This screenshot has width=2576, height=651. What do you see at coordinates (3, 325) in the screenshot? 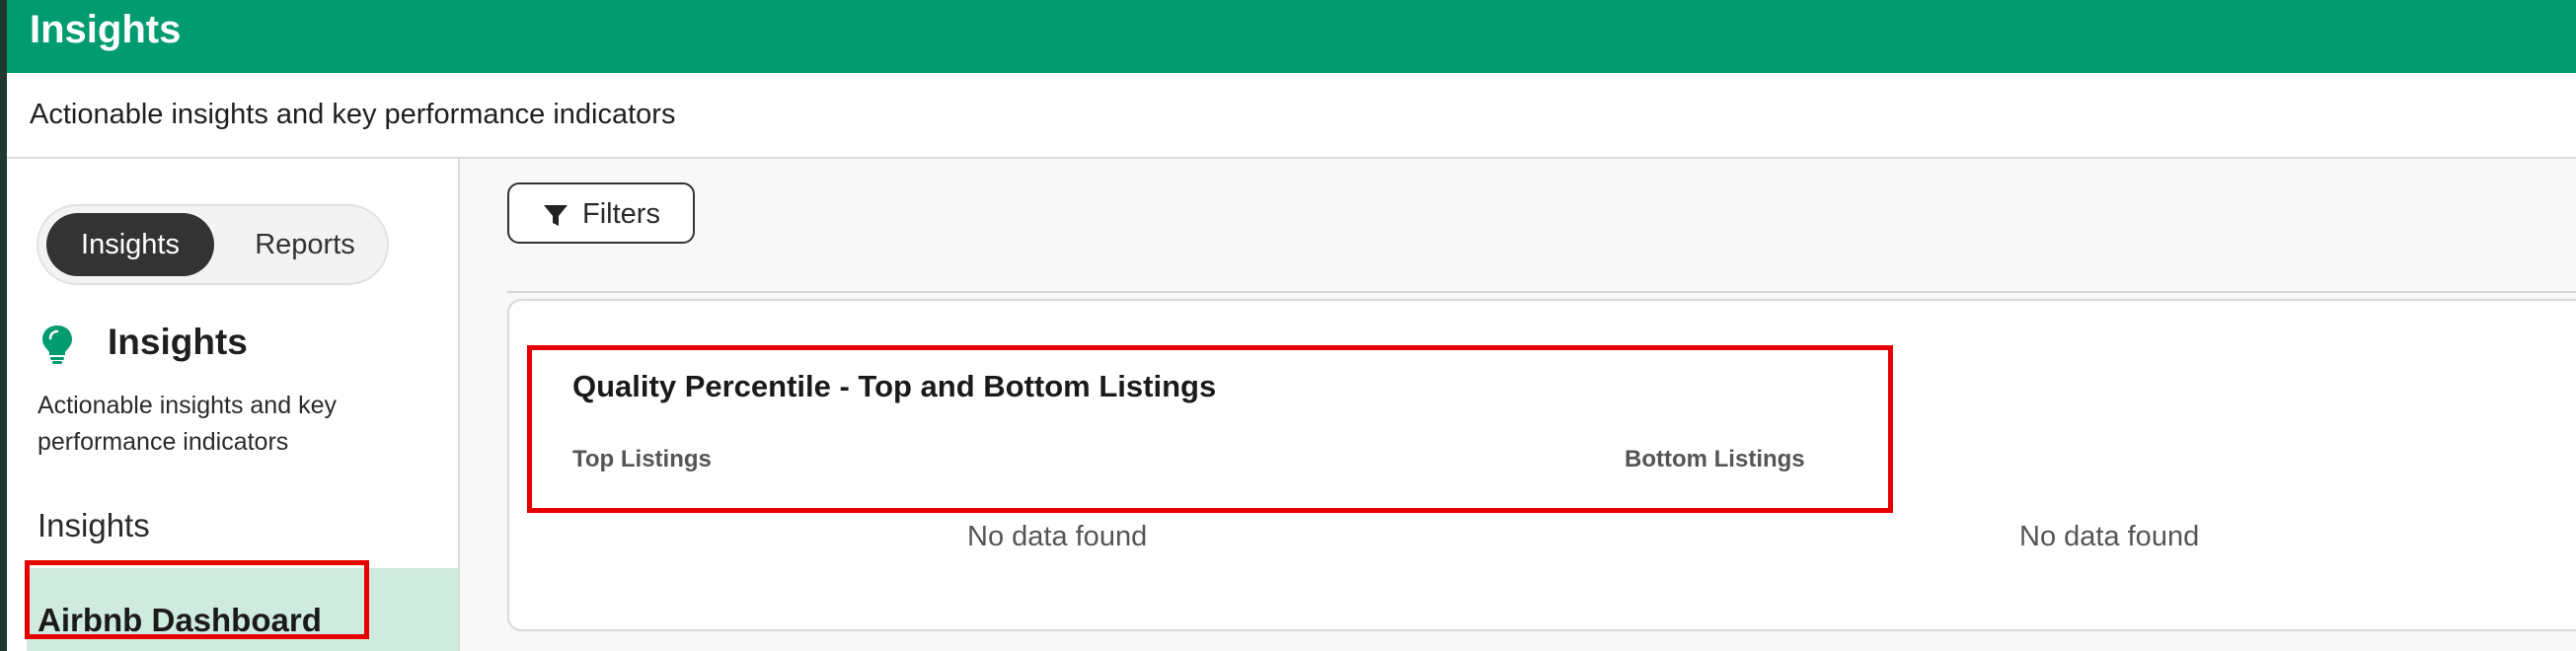
I see `window-edge` at bounding box center [3, 325].